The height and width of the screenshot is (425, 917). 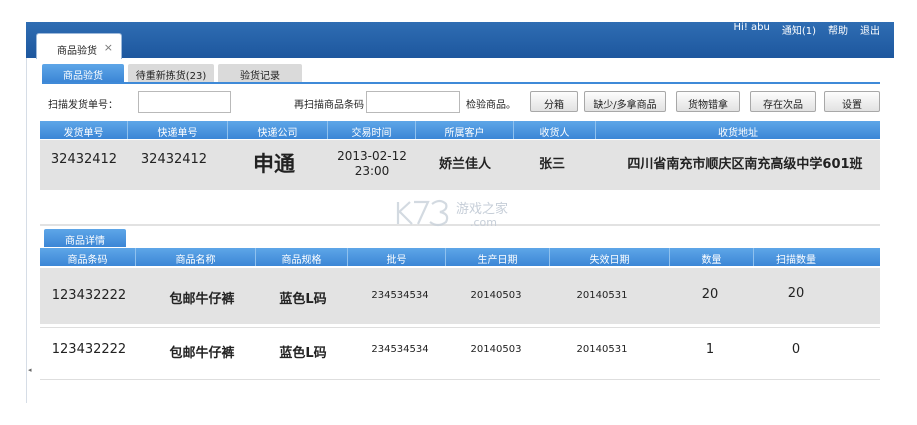 I want to click on scan-order-input, so click(x=184, y=102).